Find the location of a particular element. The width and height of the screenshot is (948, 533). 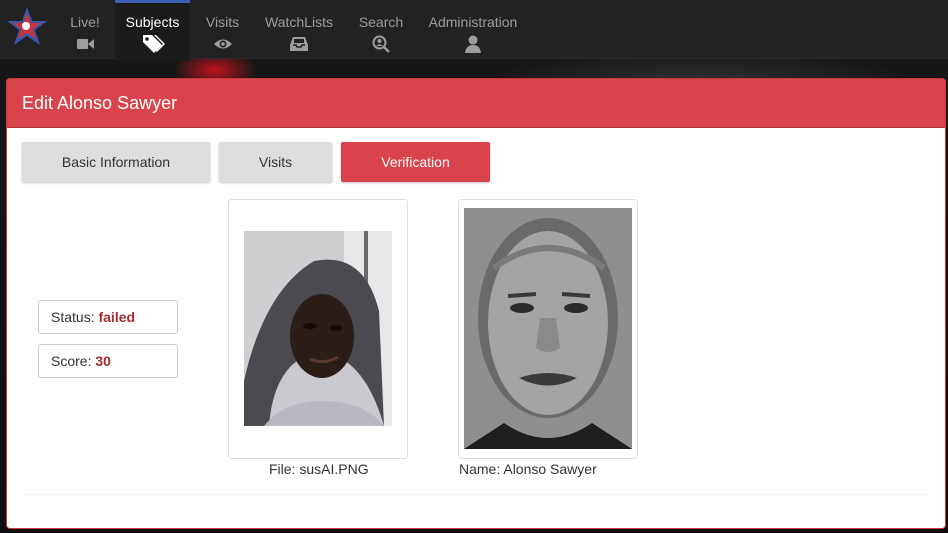

top-navbar: Live! Subjects Visits WatchLists Search is located at coordinates (474, 30).